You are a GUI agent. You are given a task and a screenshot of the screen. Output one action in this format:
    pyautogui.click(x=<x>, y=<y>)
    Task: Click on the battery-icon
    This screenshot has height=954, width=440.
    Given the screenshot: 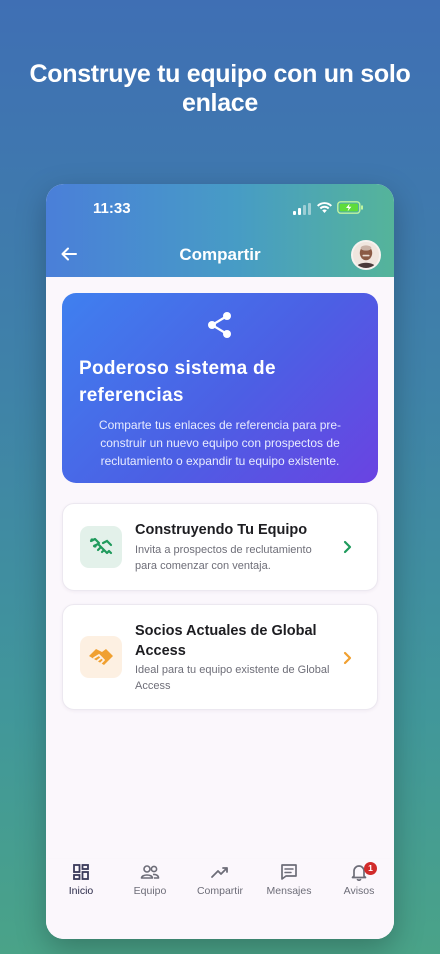 What is the action you would take?
    pyautogui.click(x=350, y=207)
    